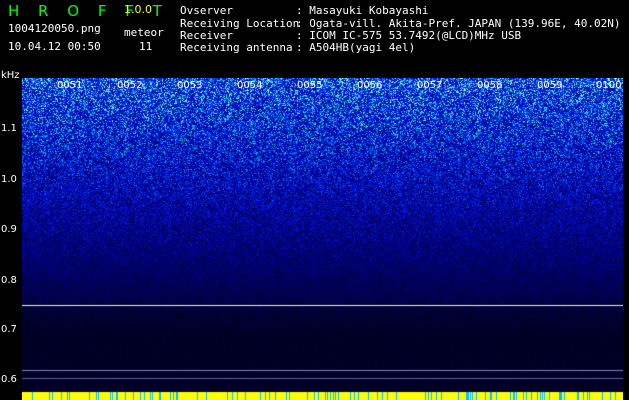  What do you see at coordinates (356, 47) in the screenshot?
I see `antenna-value: : A504HB(yagi 4el)` at bounding box center [356, 47].